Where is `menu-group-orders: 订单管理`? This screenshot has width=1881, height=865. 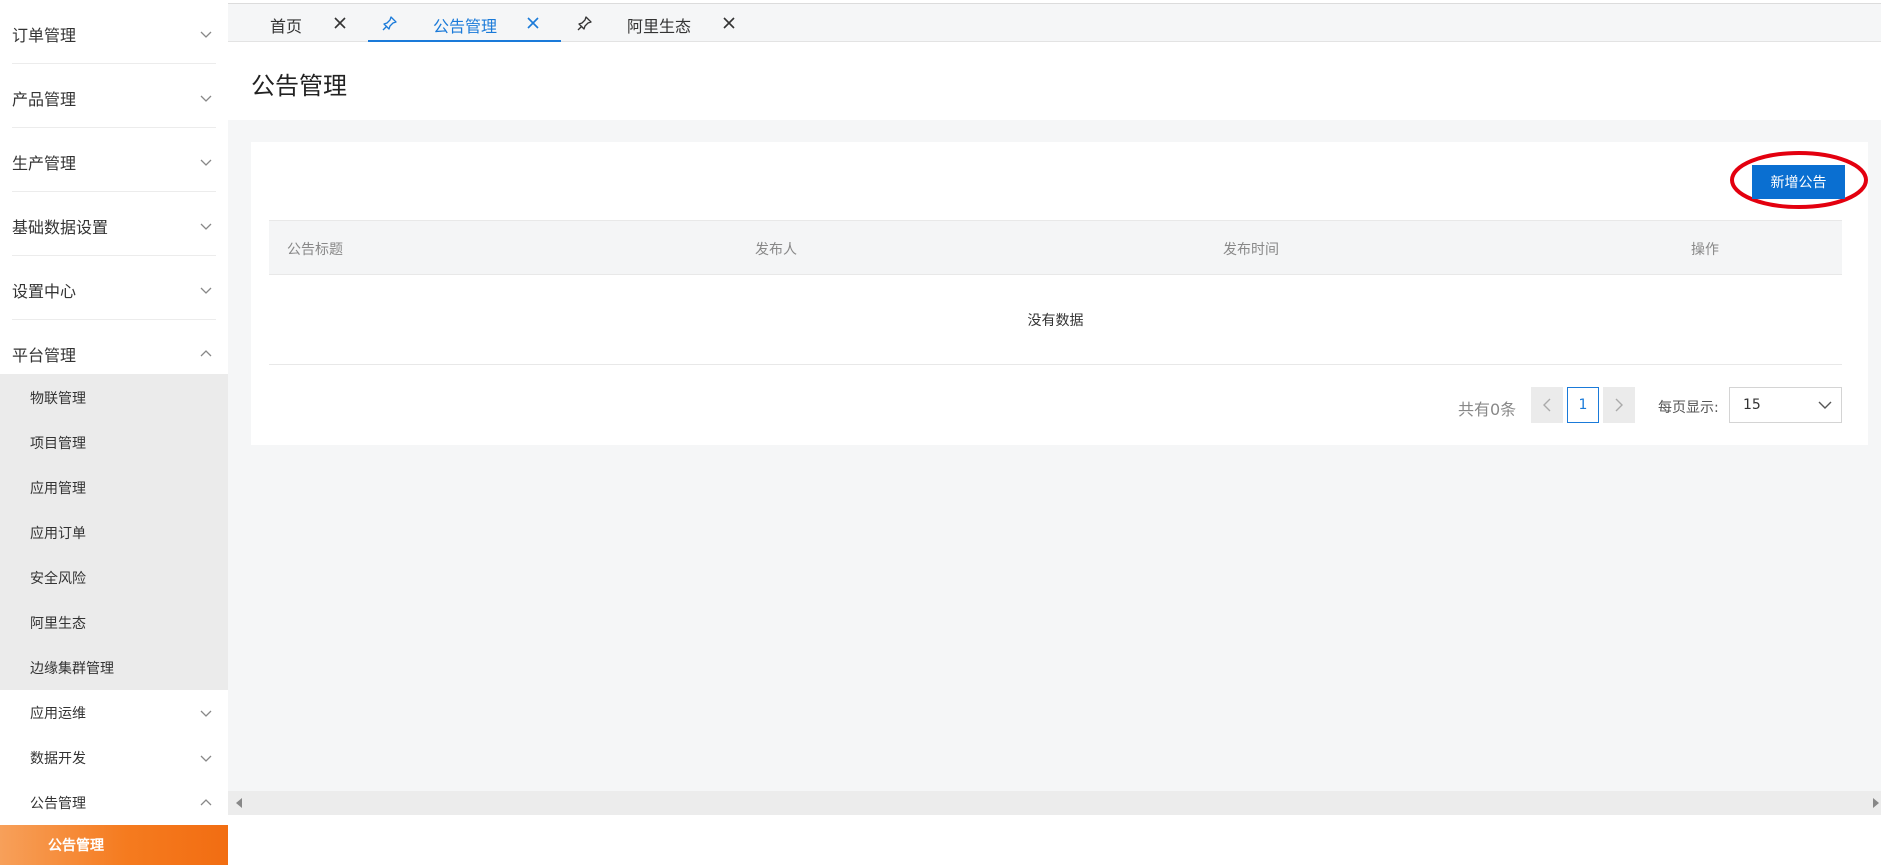 menu-group-orders: 订单管理 is located at coordinates (114, 34).